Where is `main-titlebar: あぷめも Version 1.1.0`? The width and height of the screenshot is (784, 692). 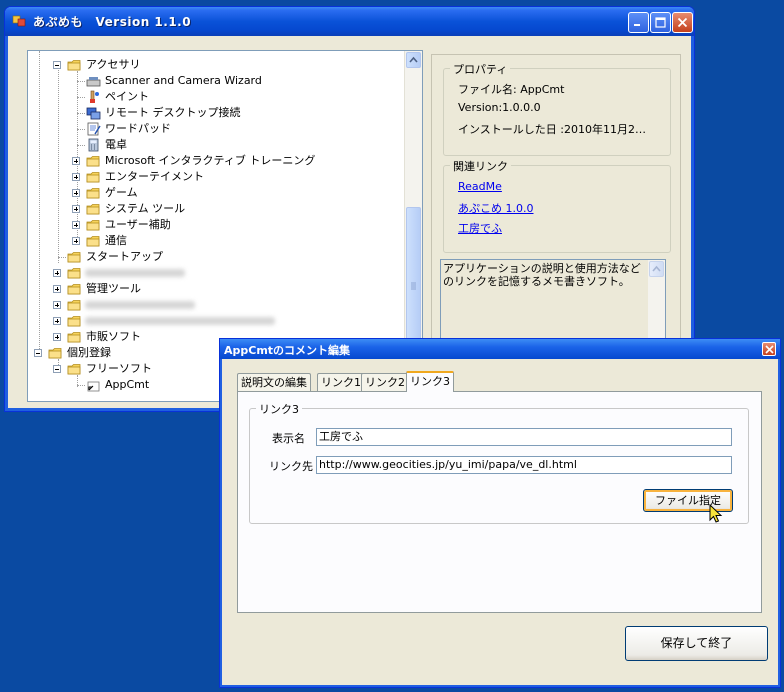 main-titlebar: あぷめも Version 1.1.0 is located at coordinates (349, 21).